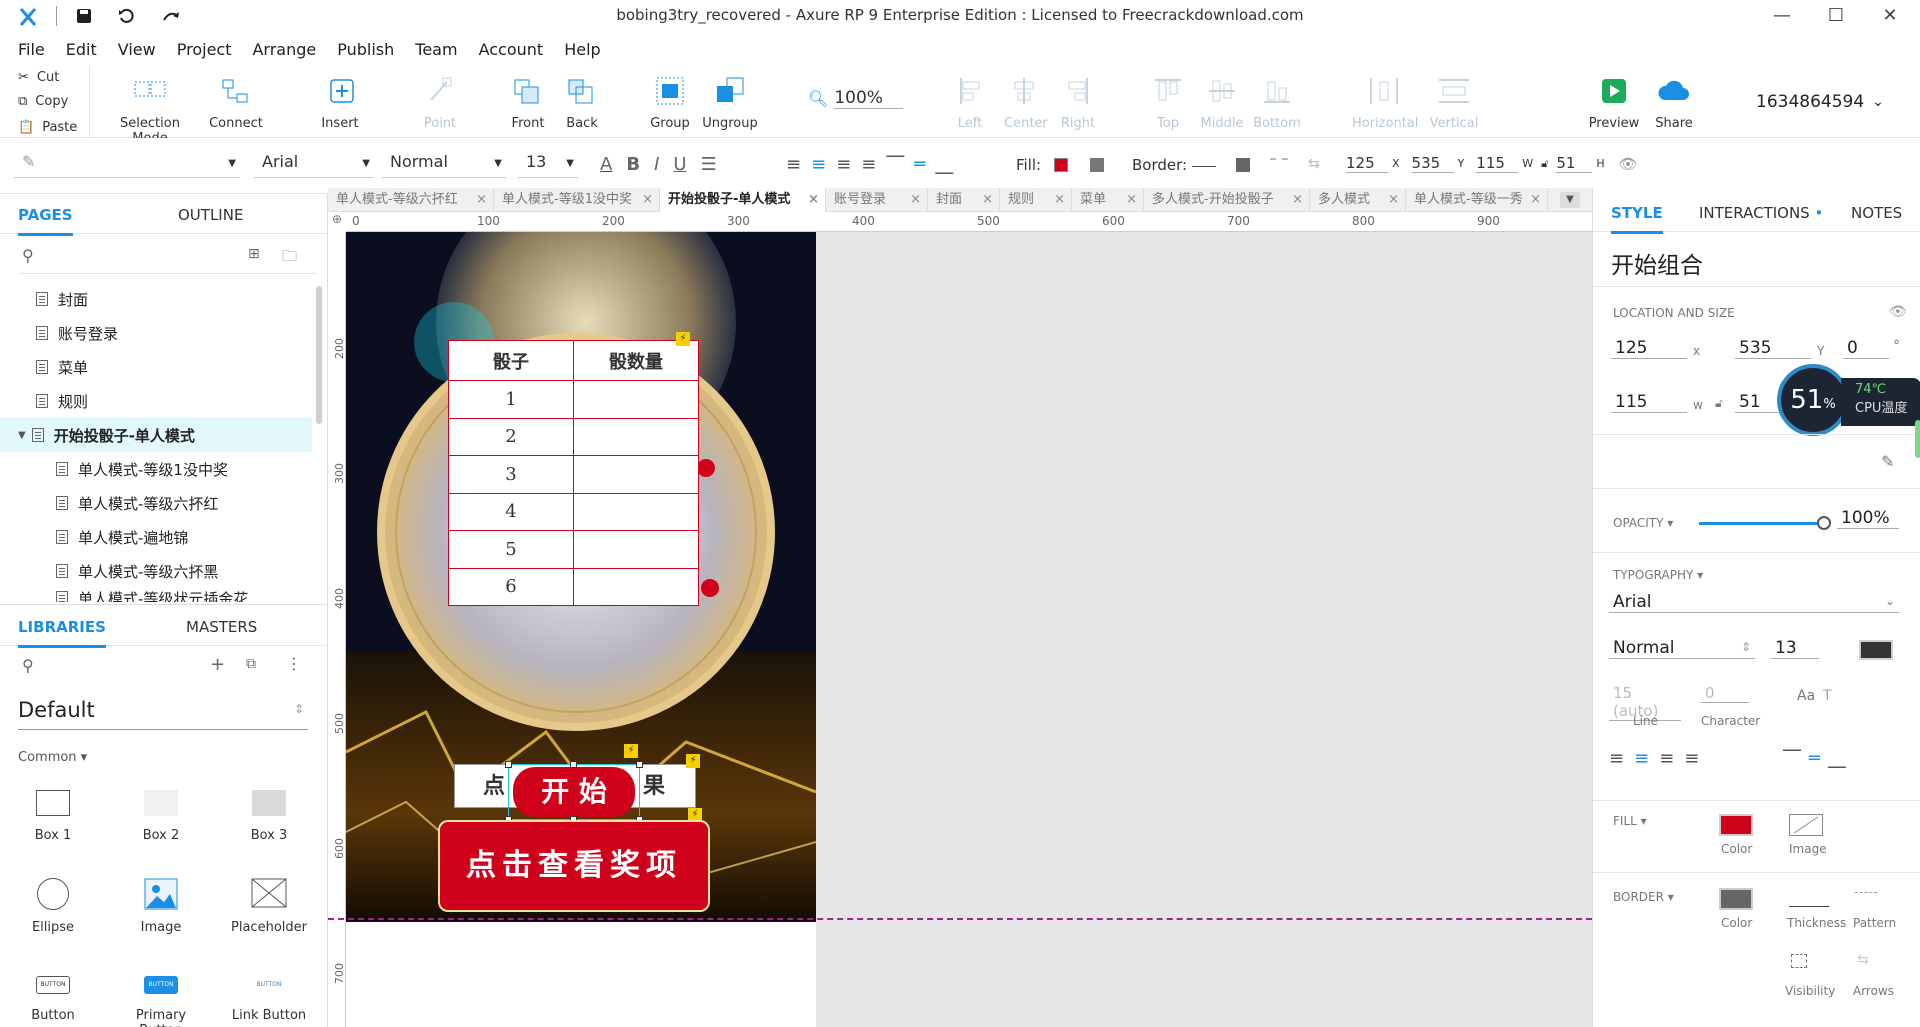 This screenshot has width=1920, height=1027. What do you see at coordinates (150, 111) in the screenshot?
I see `selection-mode-button: Selection Mode` at bounding box center [150, 111].